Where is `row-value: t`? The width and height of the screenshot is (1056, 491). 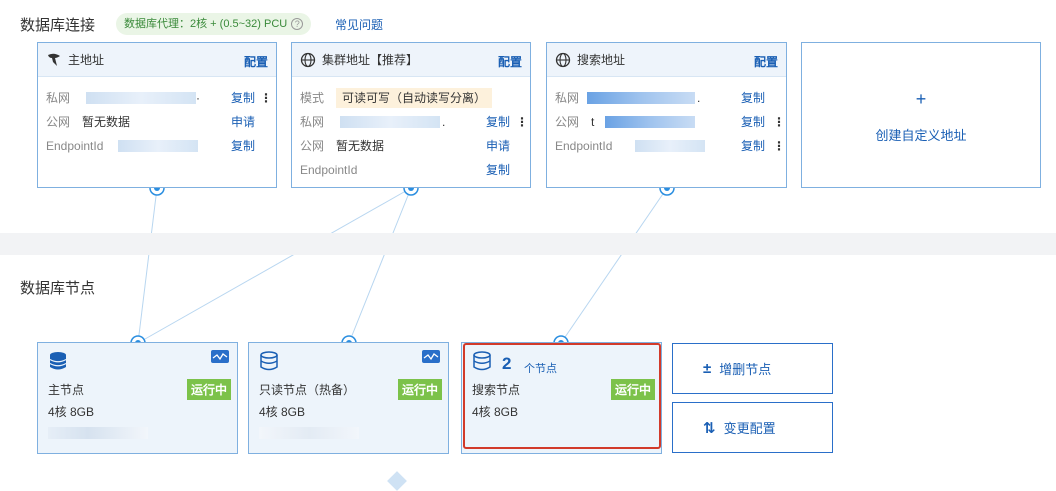
row-value: t is located at coordinates (593, 122).